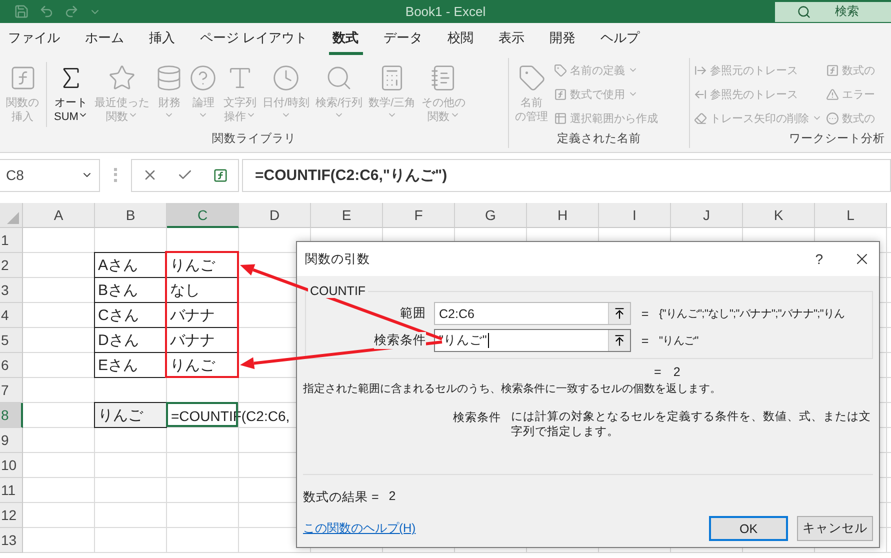 The height and width of the screenshot is (558, 891). I want to click on ribbon-tab: ホーム, so click(104, 39).